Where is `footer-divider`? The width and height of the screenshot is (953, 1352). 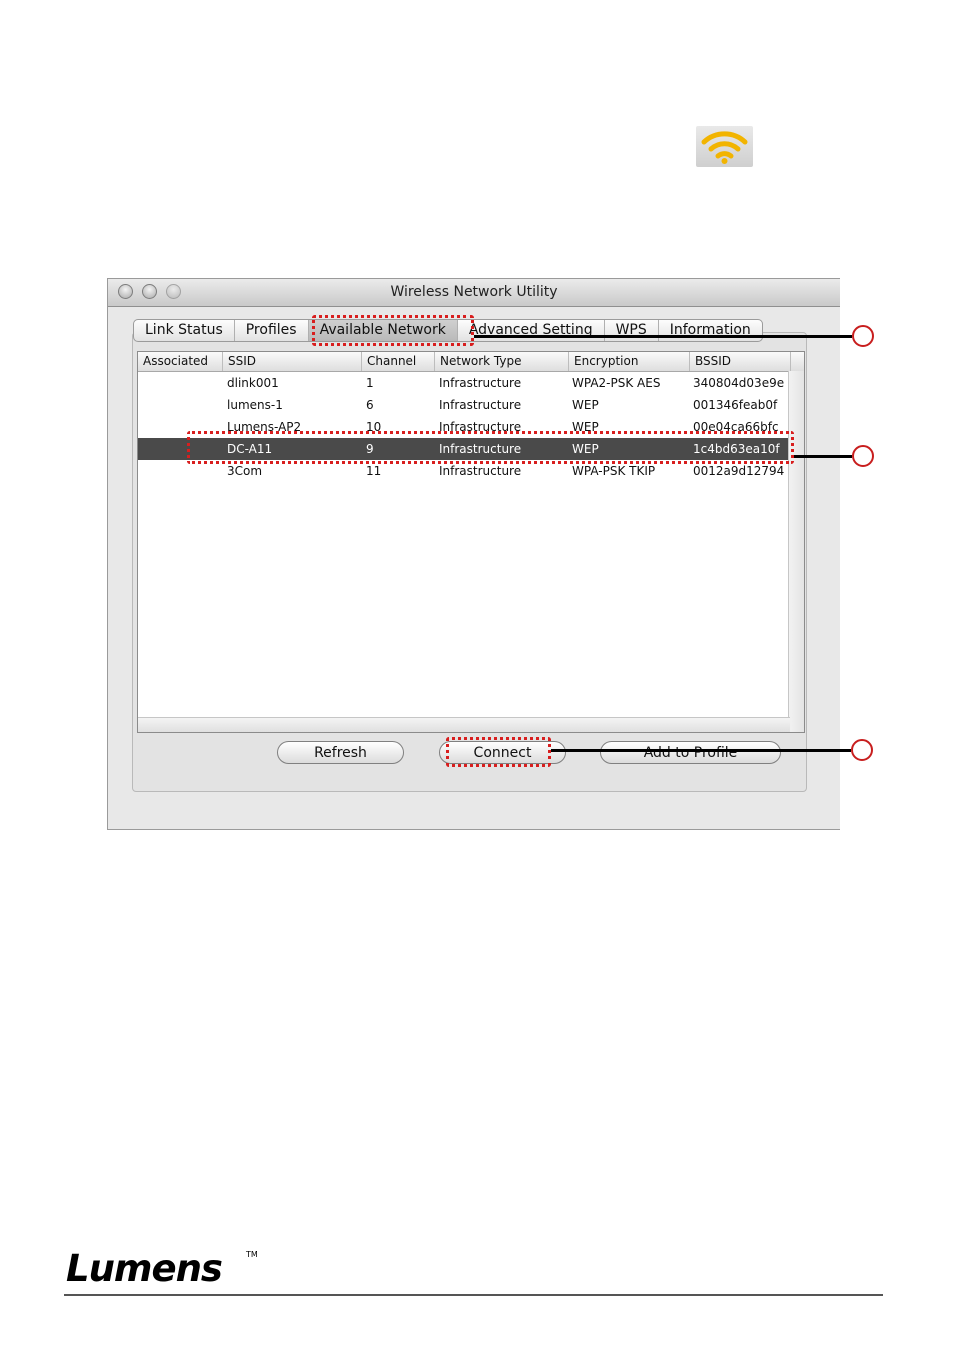
footer-divider is located at coordinates (473, 1295).